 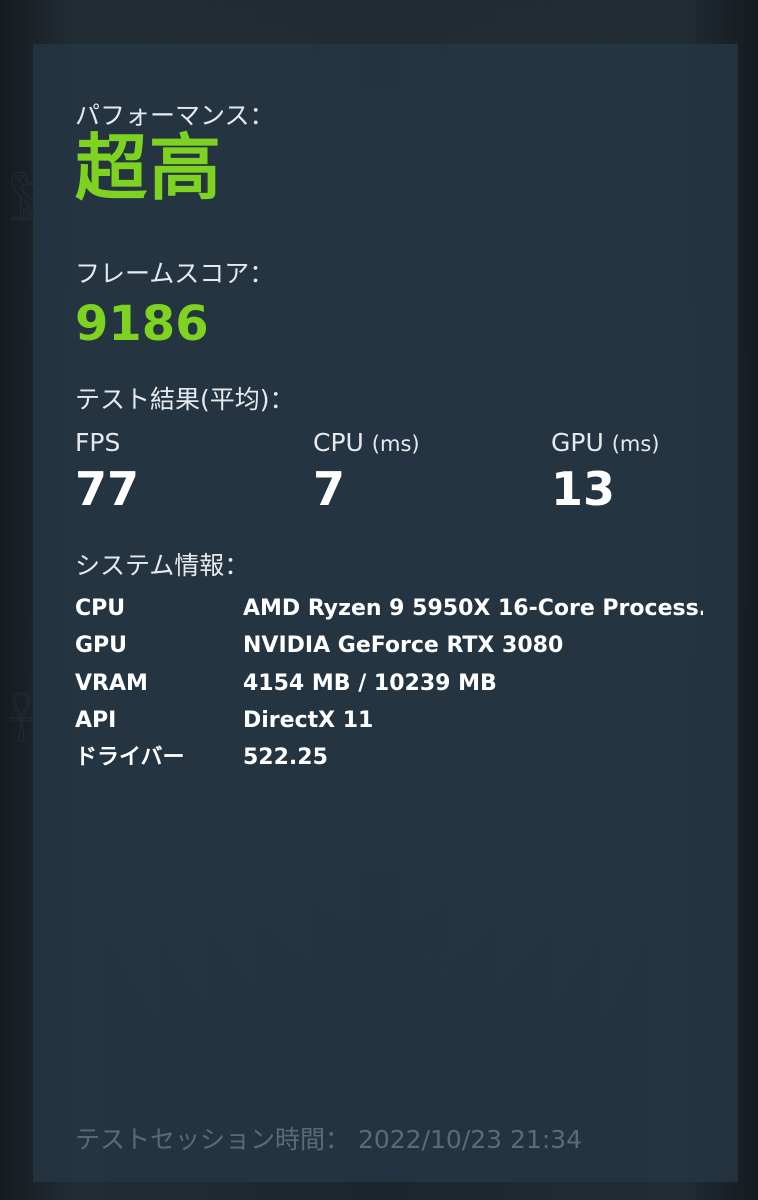 I want to click on gpu-ms-label: GPU (ms), so click(x=605, y=442).